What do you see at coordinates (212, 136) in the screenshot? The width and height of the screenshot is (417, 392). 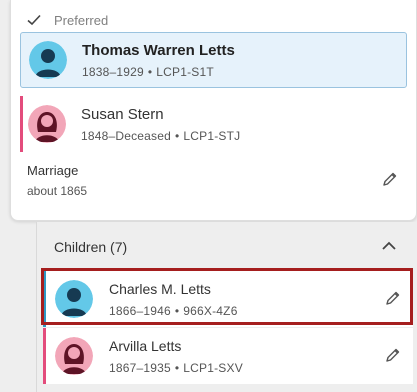 I see `person-id: LCP1-STJ` at bounding box center [212, 136].